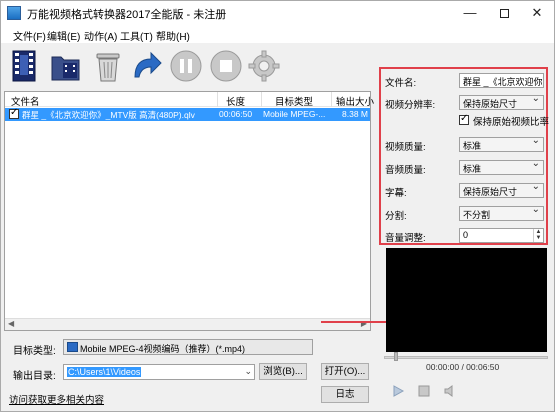  I want to click on add-video-button, so click(24, 66).